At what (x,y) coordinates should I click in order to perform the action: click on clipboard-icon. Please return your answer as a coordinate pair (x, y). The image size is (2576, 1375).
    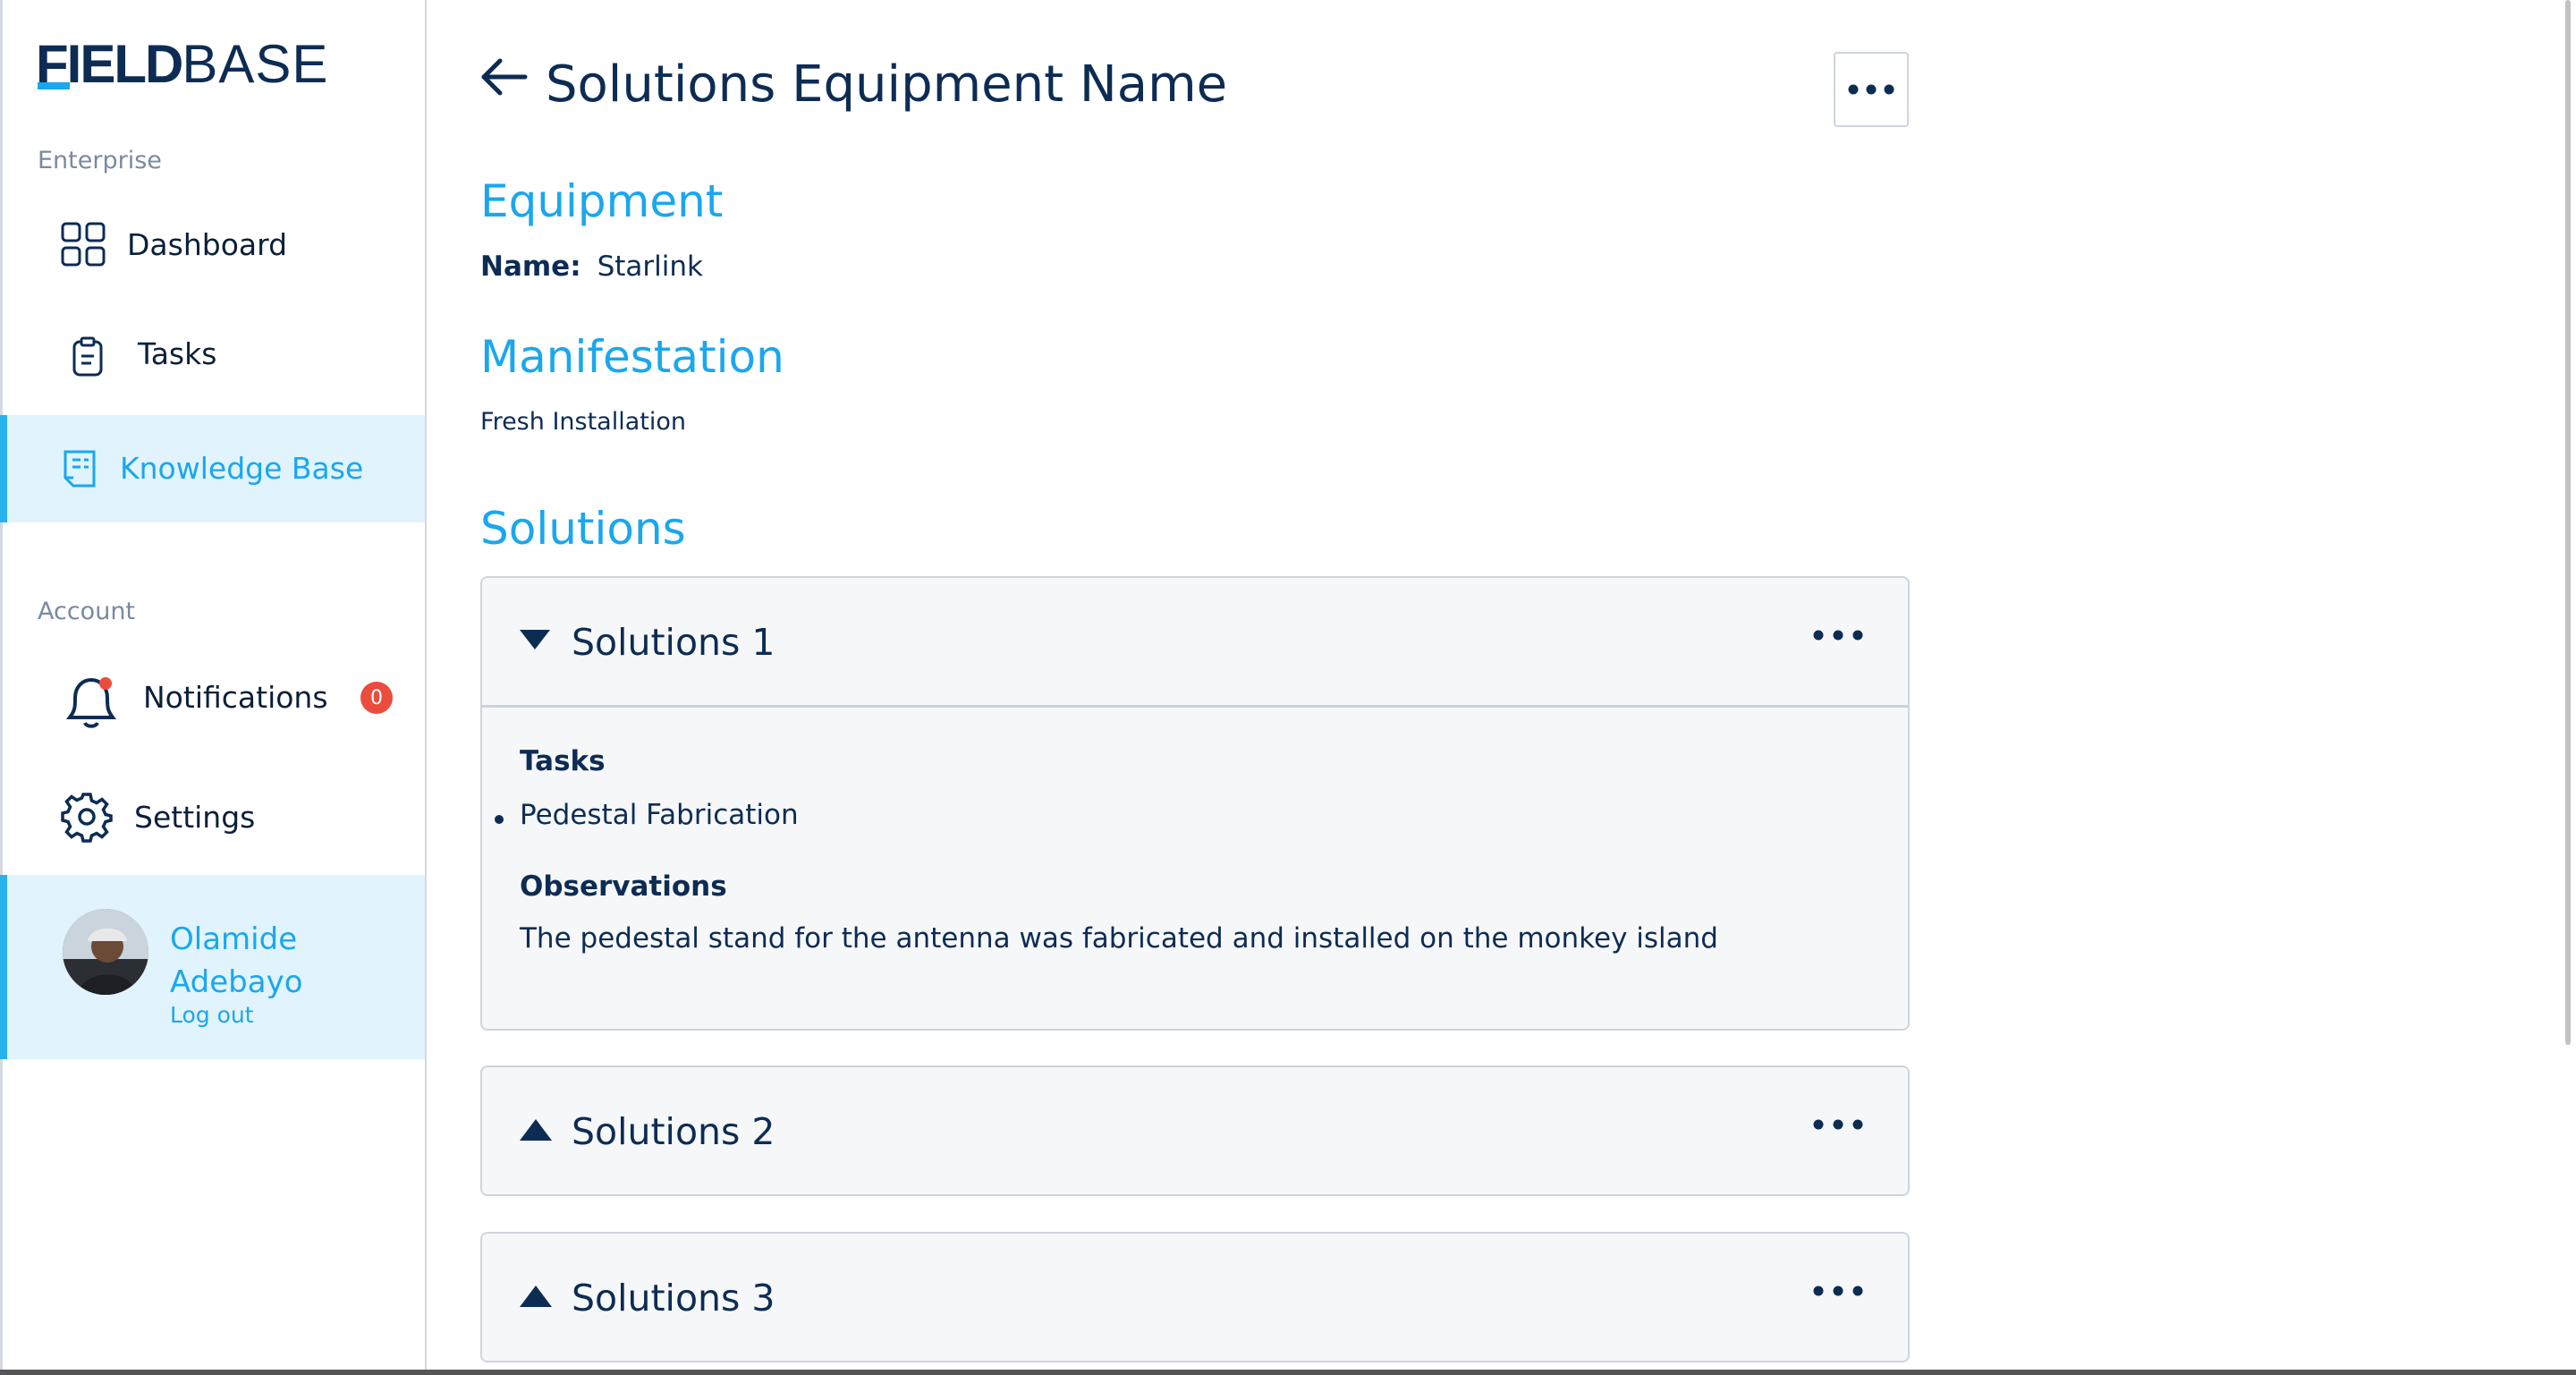
    Looking at the image, I should click on (88, 357).